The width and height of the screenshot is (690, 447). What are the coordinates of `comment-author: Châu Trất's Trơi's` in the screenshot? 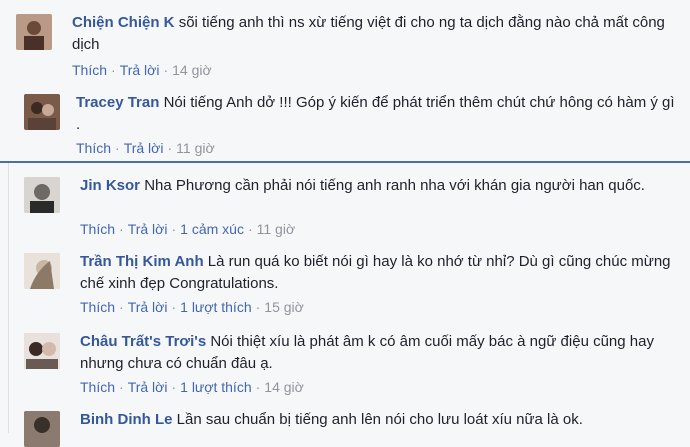 It's located at (143, 341).